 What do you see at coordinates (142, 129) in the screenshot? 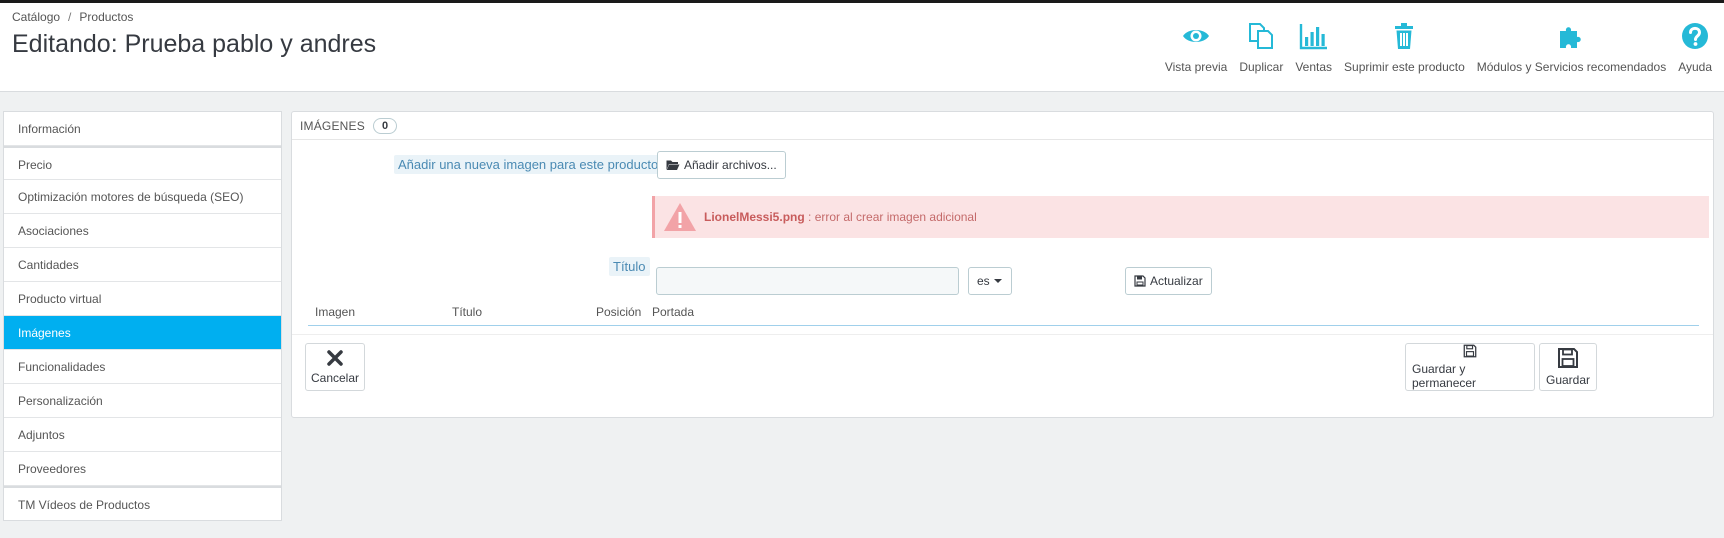
I see `sidebar-item-informacion: Información` at bounding box center [142, 129].